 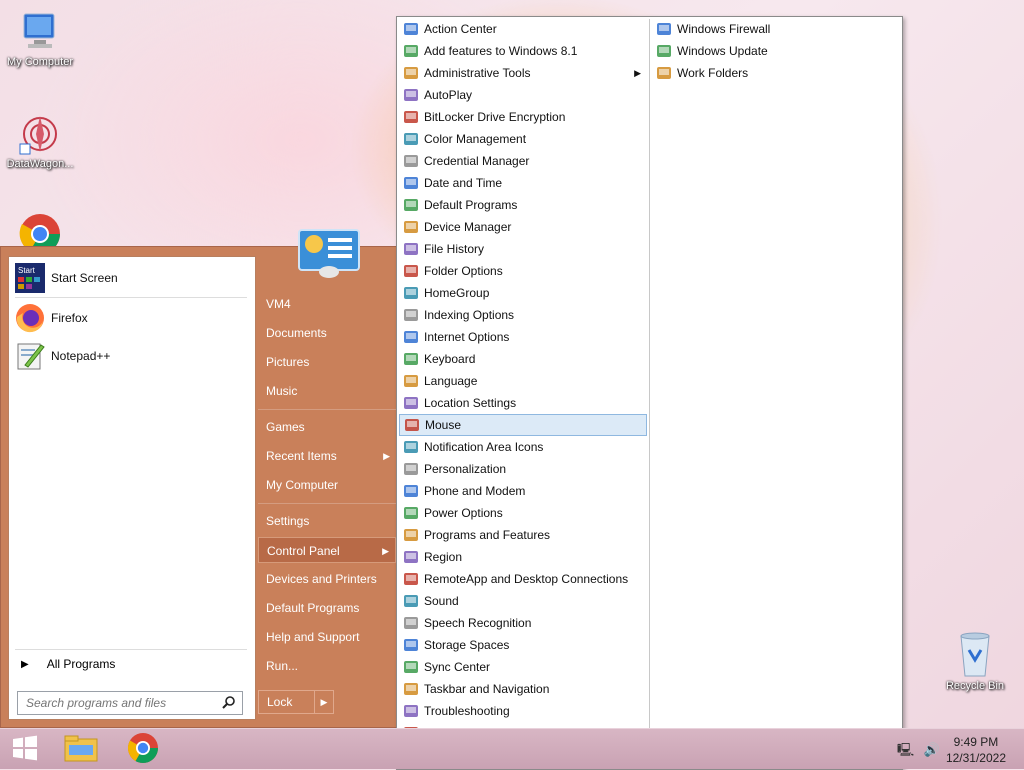 I want to click on start-item-devices-and-printers: Devices and Printers, so click(x=327, y=579).